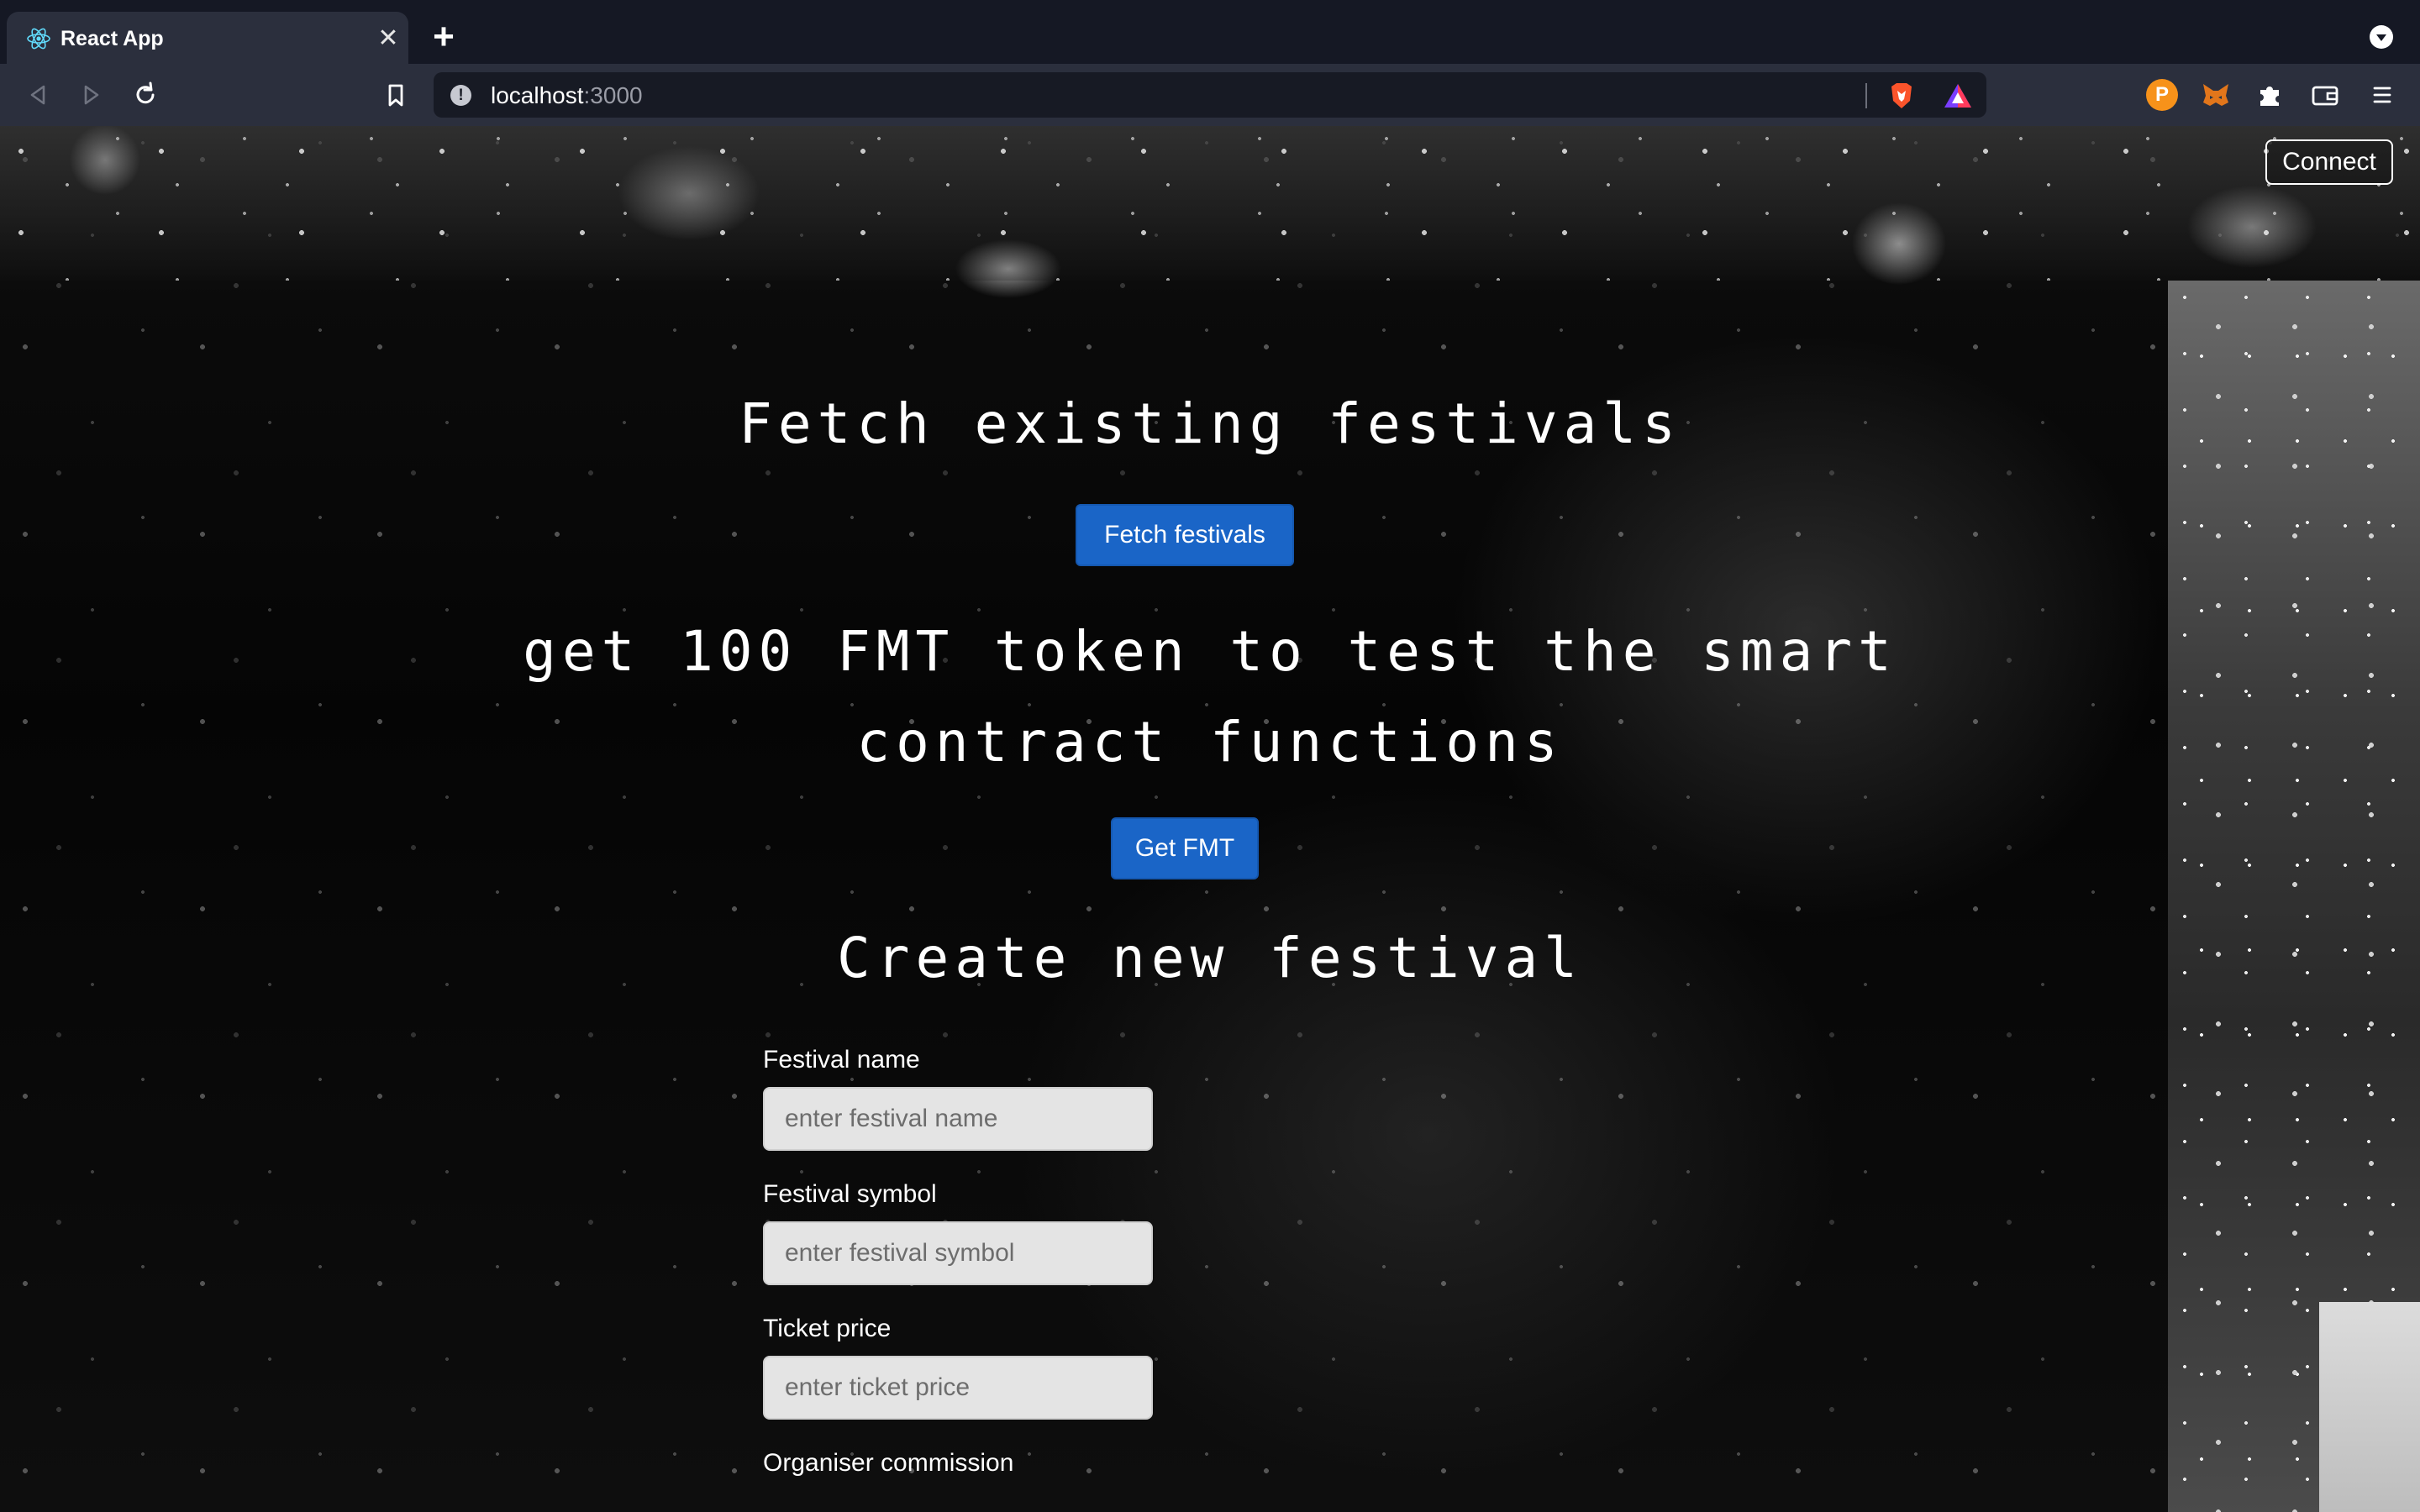 This screenshot has height=1512, width=2420. Describe the element at coordinates (1866, 95) in the screenshot. I see `address-bar-divider` at that location.